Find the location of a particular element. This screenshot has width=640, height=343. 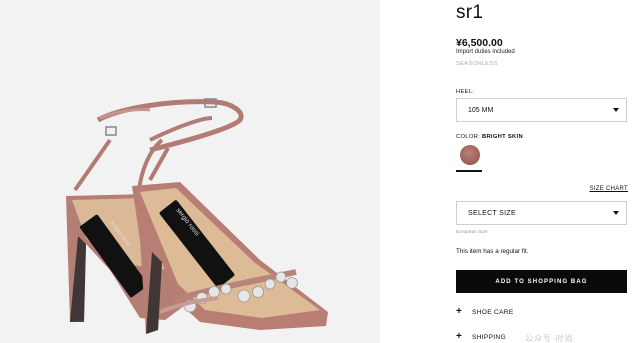

accordion-shoe-care: + SHOE CARE is located at coordinates (485, 312).